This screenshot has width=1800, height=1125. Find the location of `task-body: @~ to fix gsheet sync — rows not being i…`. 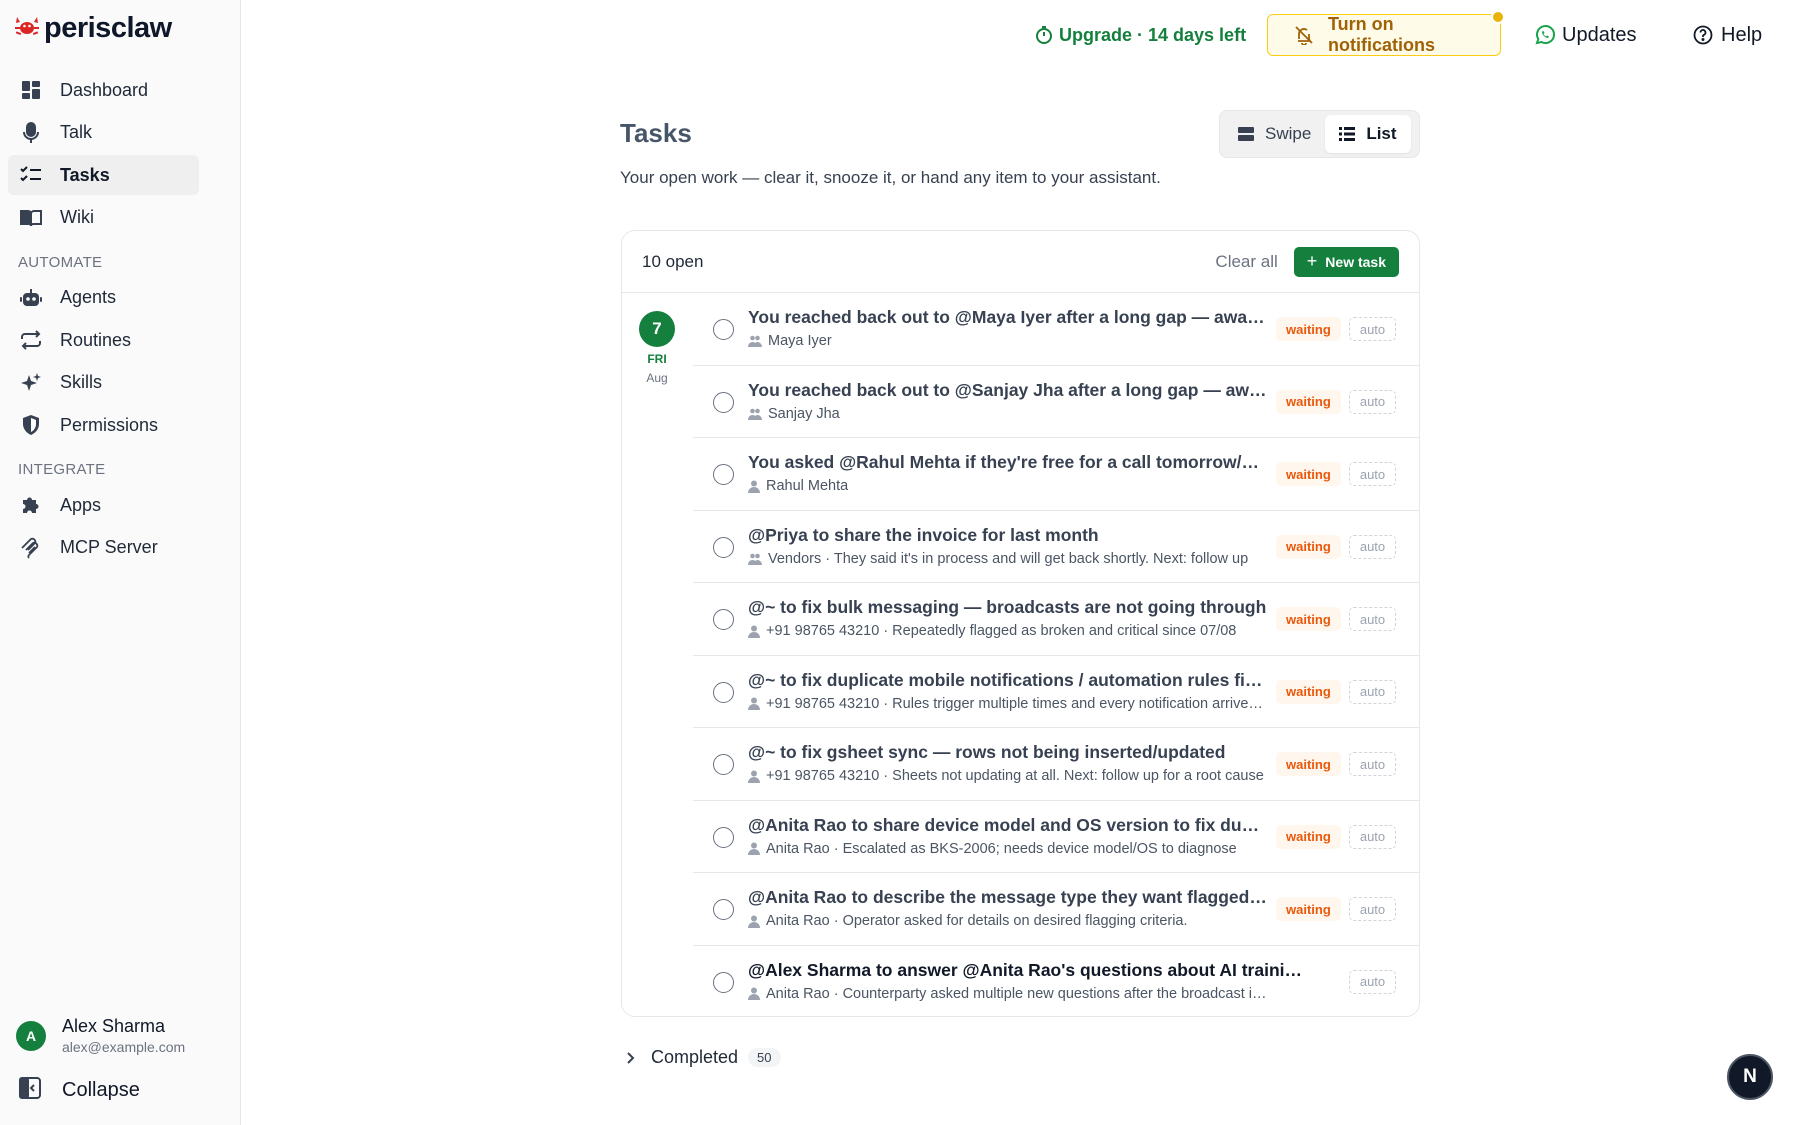

task-body: @~ to fix gsheet sync — rows not being i… is located at coordinates (1008, 763).